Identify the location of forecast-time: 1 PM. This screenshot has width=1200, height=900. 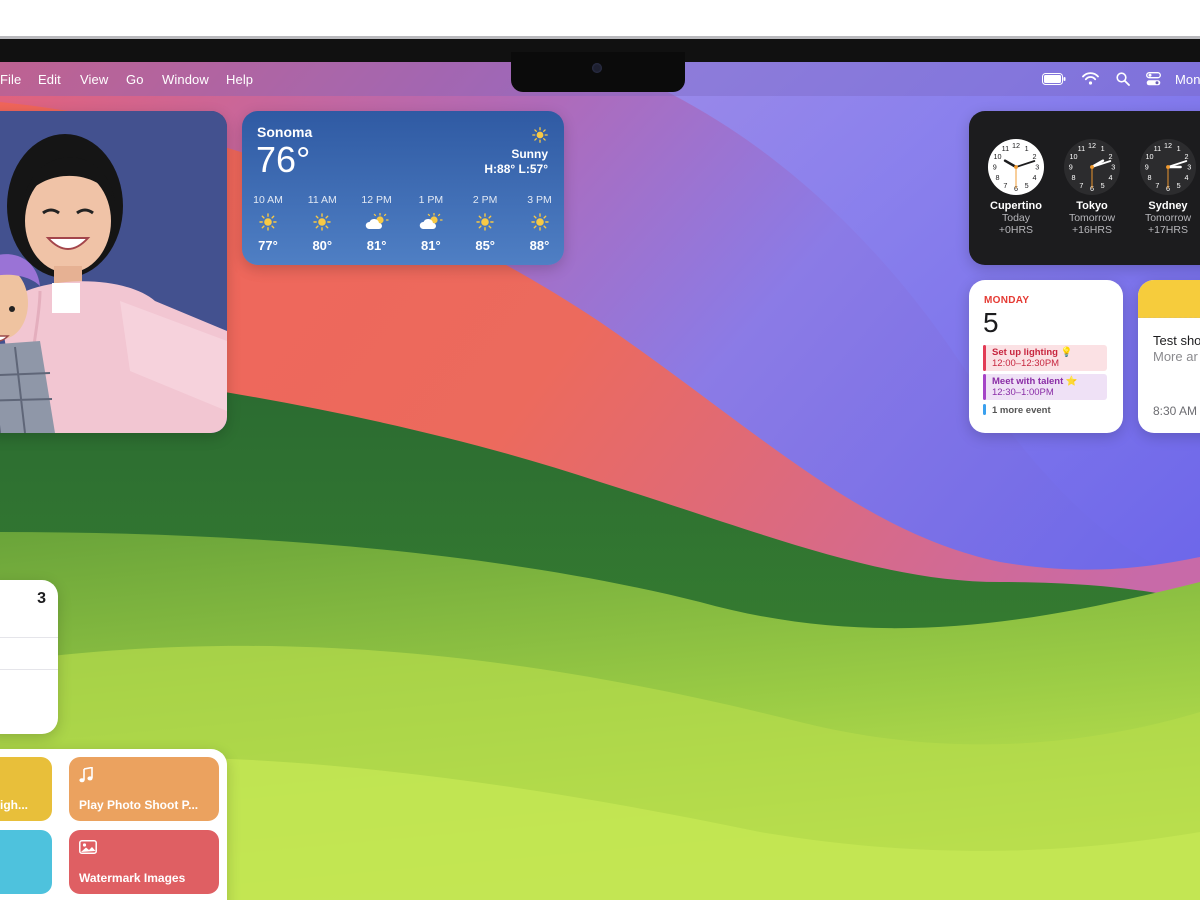
(431, 200).